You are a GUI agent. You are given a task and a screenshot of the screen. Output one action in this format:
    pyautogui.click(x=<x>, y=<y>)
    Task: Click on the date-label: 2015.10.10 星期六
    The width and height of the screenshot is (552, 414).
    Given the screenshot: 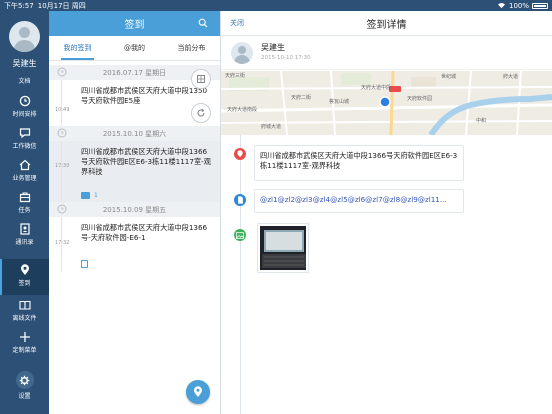 What is the action you would take?
    pyautogui.click(x=134, y=133)
    